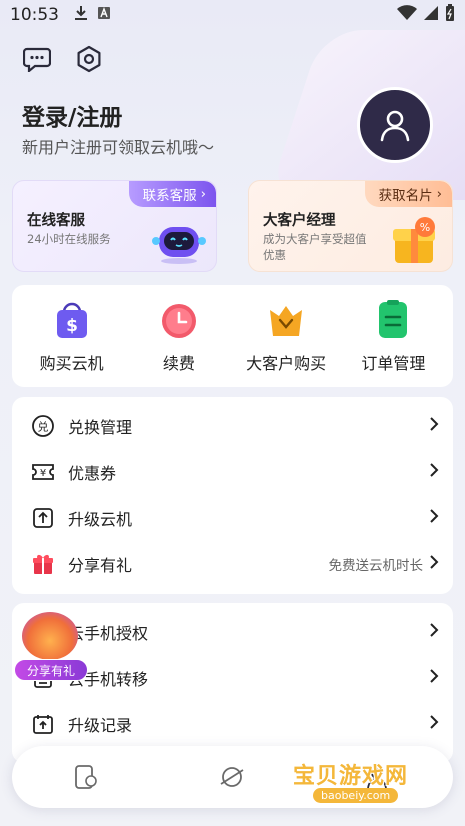 This screenshot has width=465, height=826. I want to click on phone-icon, so click(86, 777).